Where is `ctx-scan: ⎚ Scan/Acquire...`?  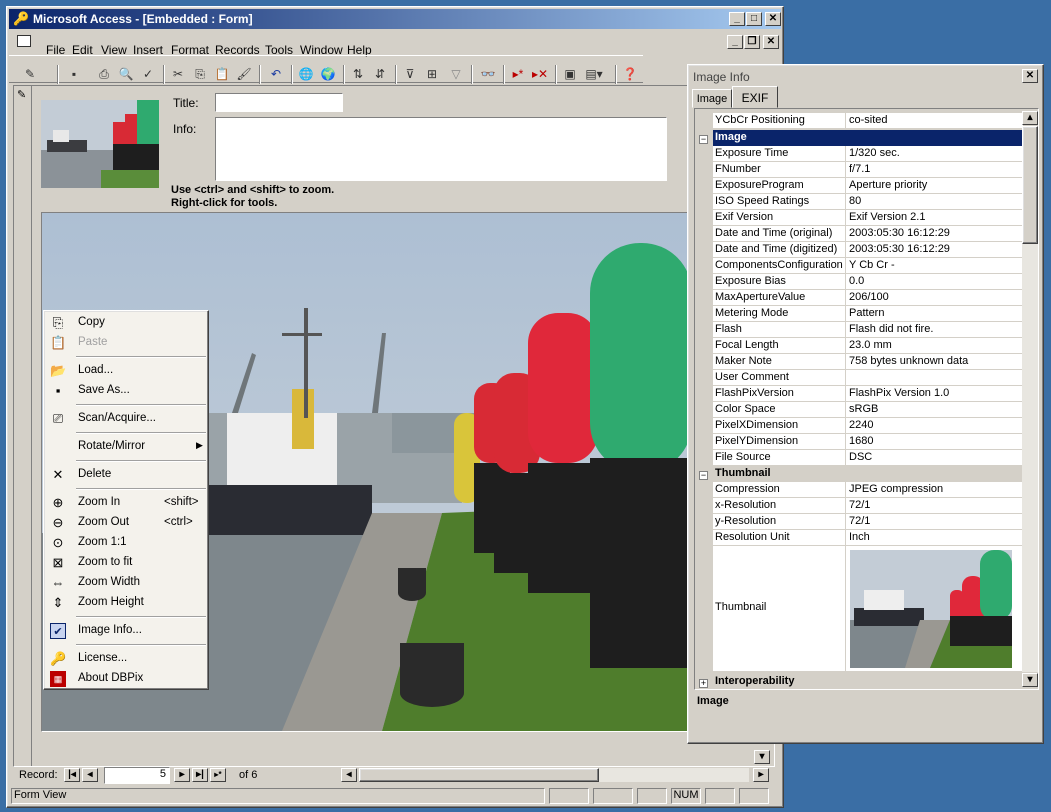
ctx-scan: ⎚ Scan/Acquire... is located at coordinates (126, 419).